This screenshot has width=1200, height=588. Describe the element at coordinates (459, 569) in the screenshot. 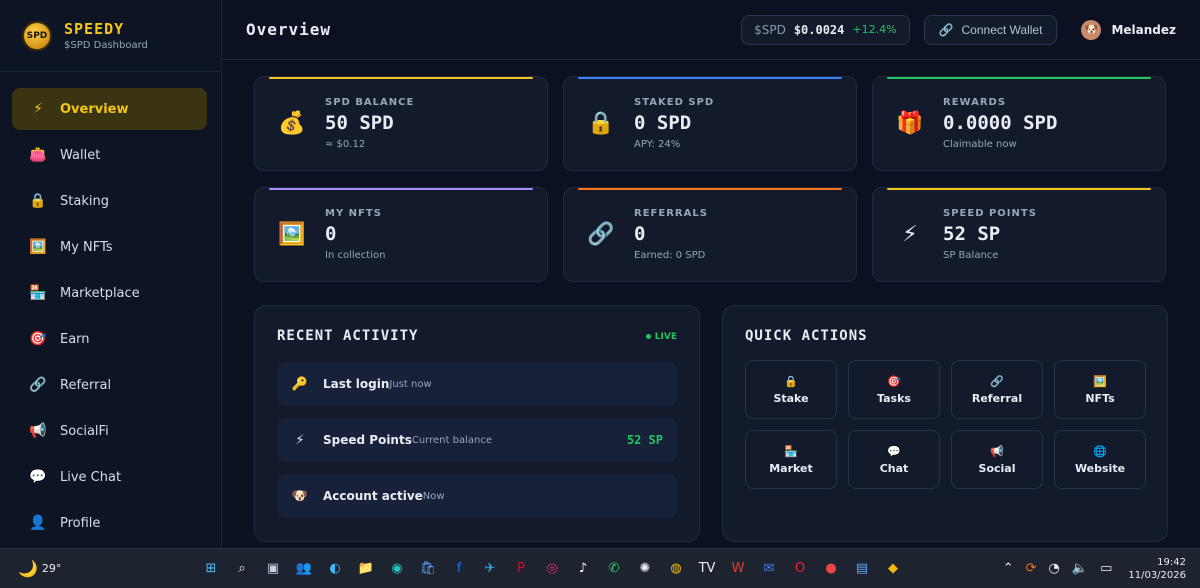

I see `facebook-icon: f` at that location.